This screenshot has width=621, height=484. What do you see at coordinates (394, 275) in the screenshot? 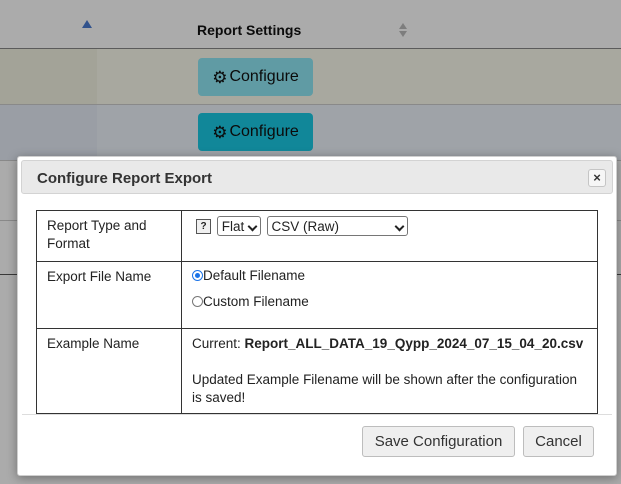
I see `default-filename-option: Default Filename` at bounding box center [394, 275].